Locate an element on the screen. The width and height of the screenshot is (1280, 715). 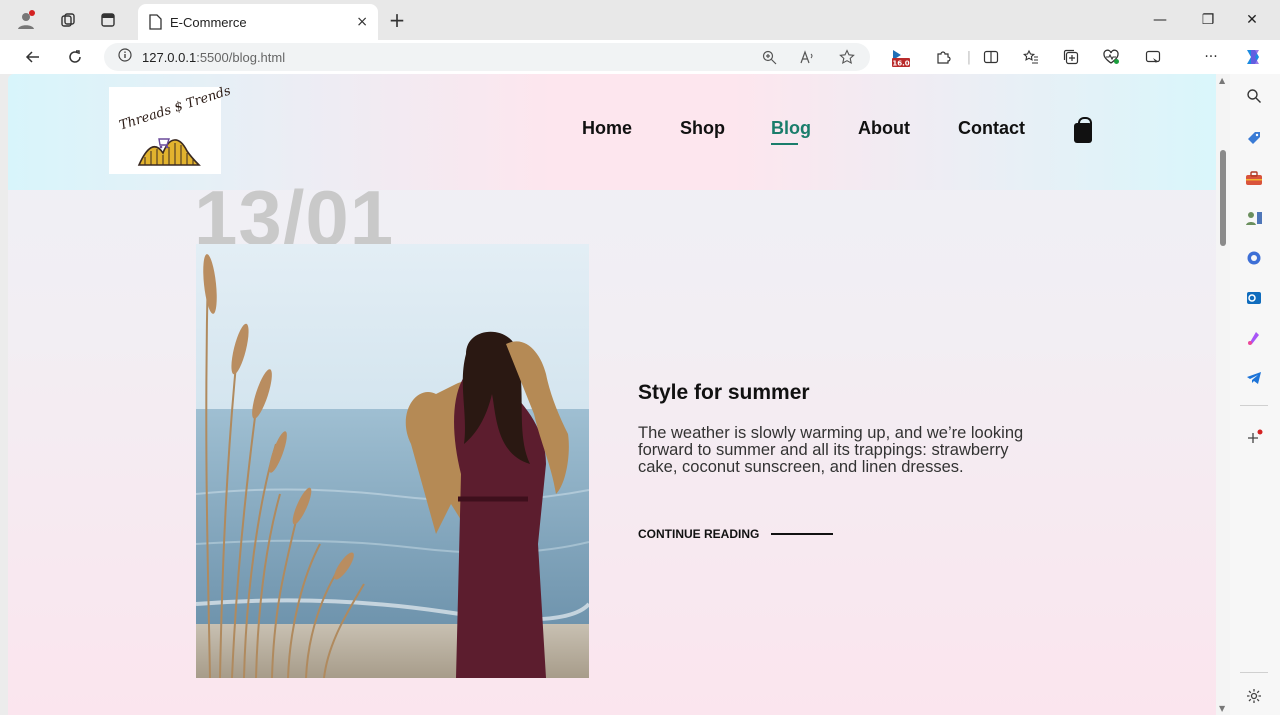
tab-title: E-Commerce is located at coordinates (208, 22).